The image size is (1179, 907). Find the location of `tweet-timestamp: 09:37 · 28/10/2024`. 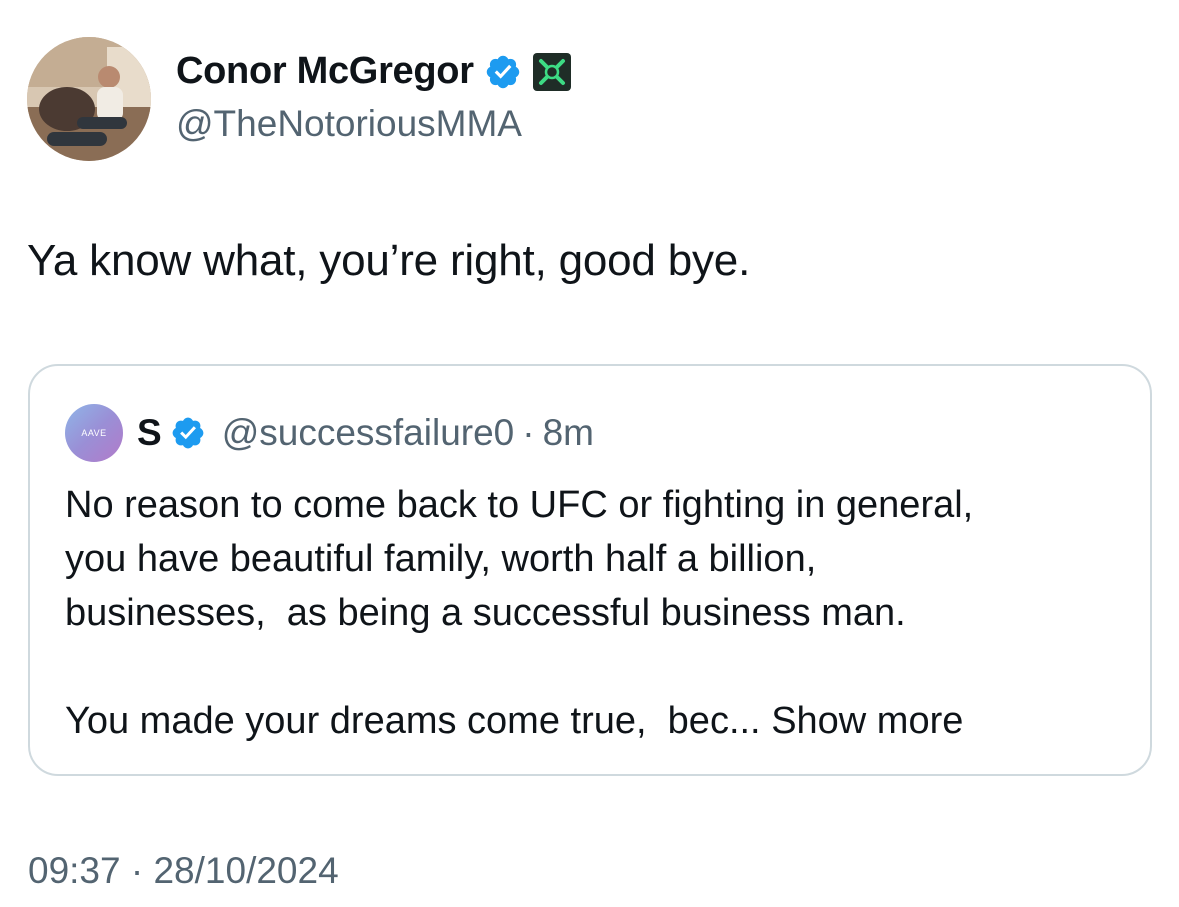

tweet-timestamp: 09:37 · 28/10/2024 is located at coordinates (183, 871).